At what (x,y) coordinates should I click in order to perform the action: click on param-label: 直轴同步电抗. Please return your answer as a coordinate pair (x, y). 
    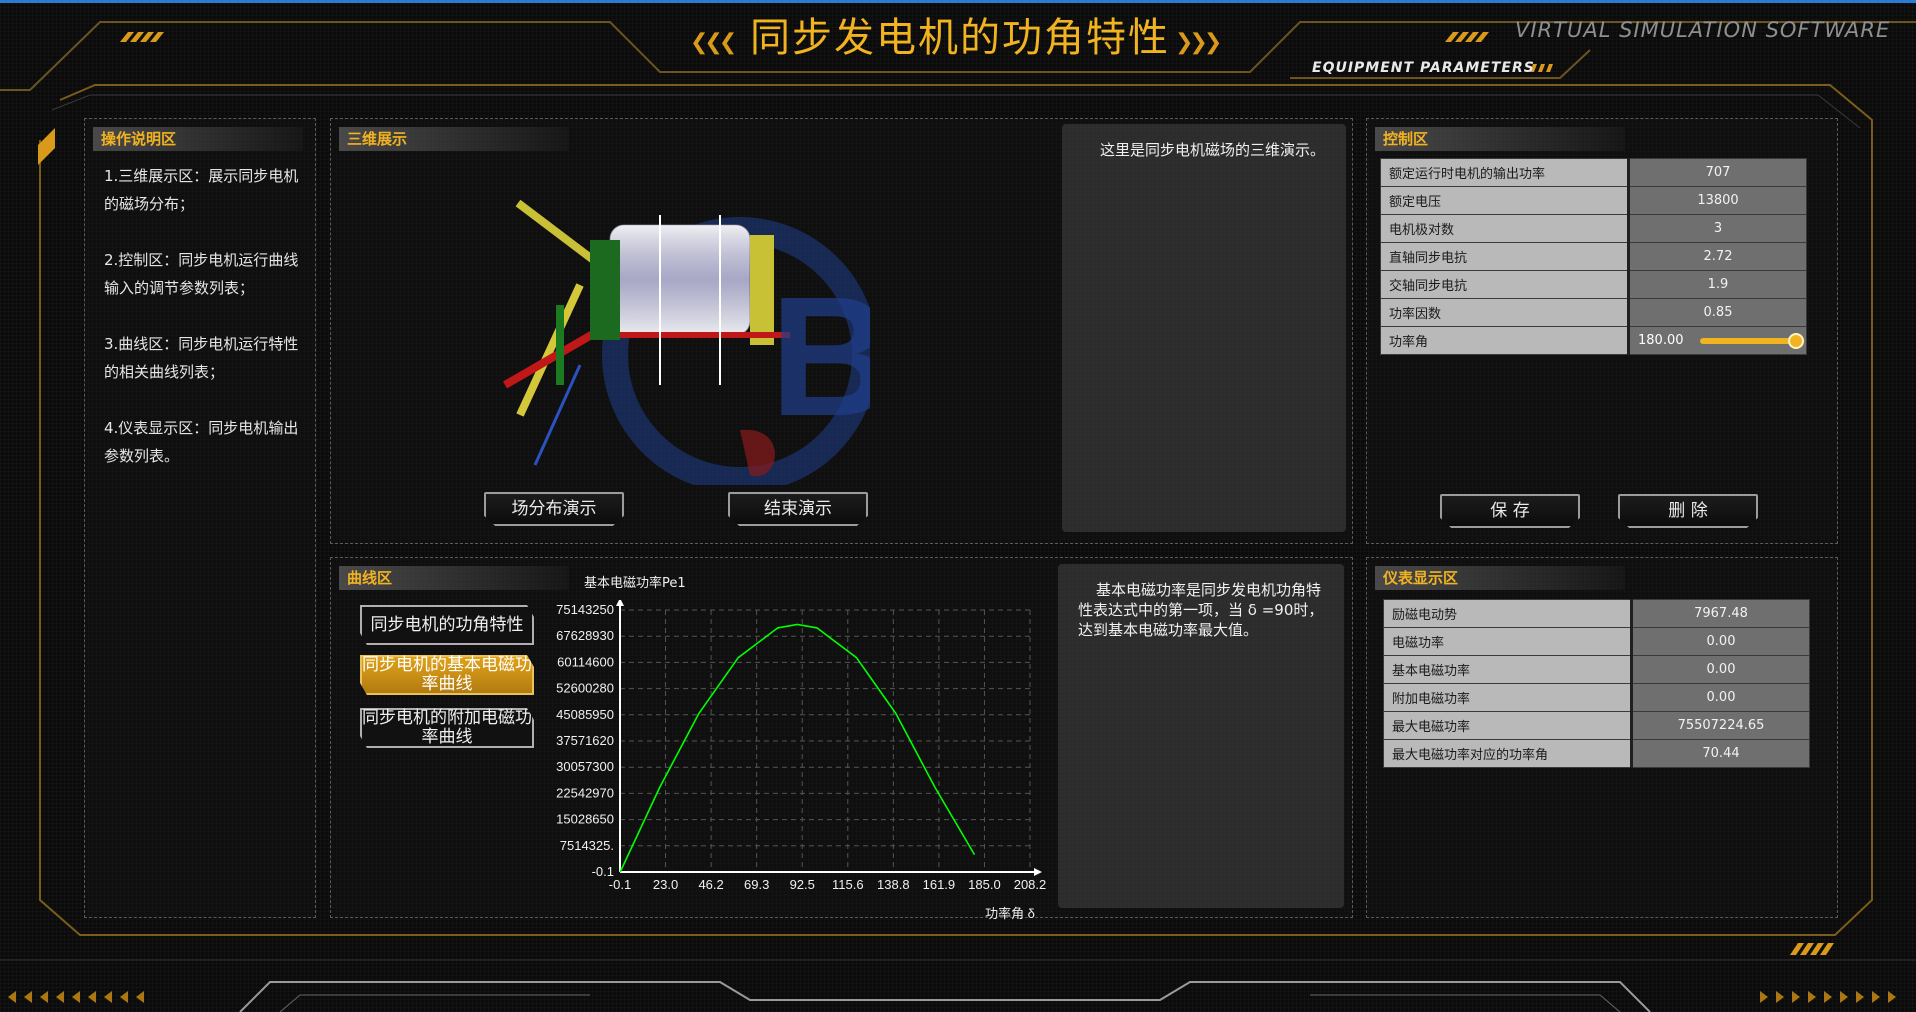
    Looking at the image, I should click on (1505, 256).